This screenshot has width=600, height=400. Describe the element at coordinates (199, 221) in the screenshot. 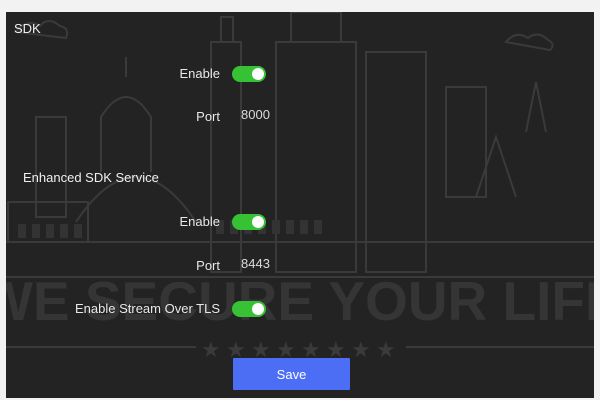

I see `enhanced-enable-label: Enable` at that location.